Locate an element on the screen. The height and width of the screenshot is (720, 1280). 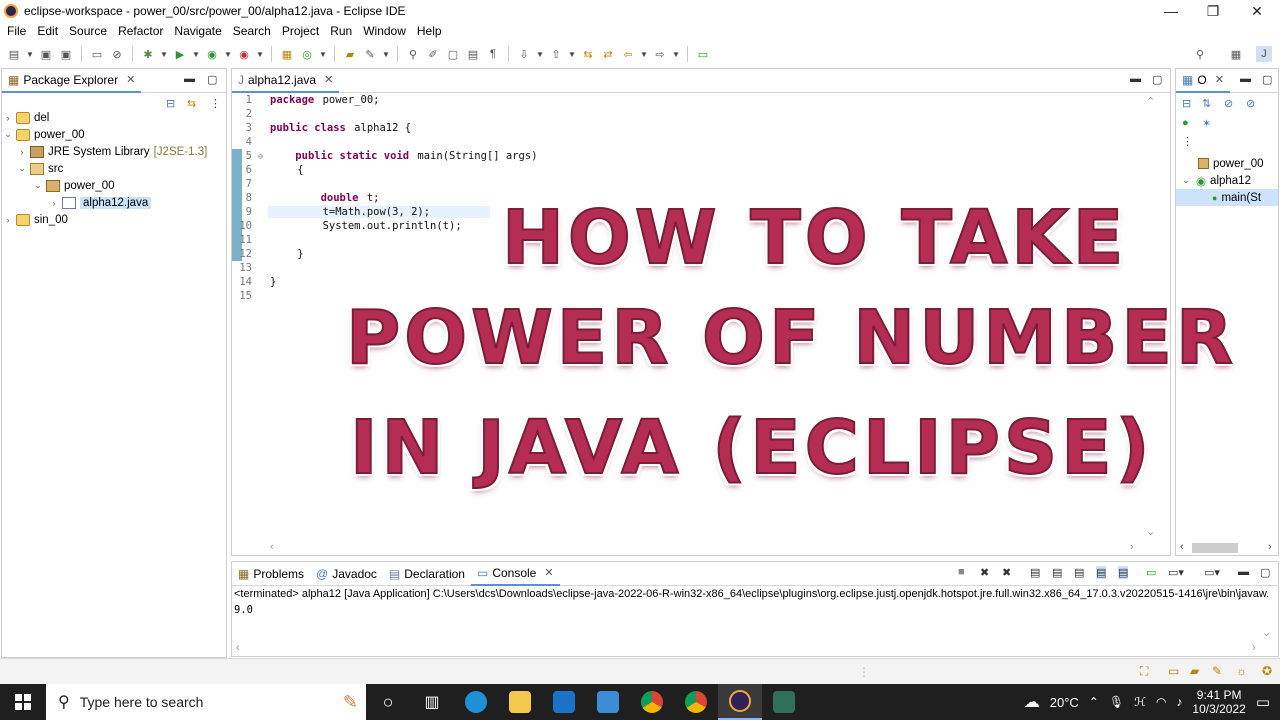
notifications-icon: ▭ is located at coordinates (1263, 702).